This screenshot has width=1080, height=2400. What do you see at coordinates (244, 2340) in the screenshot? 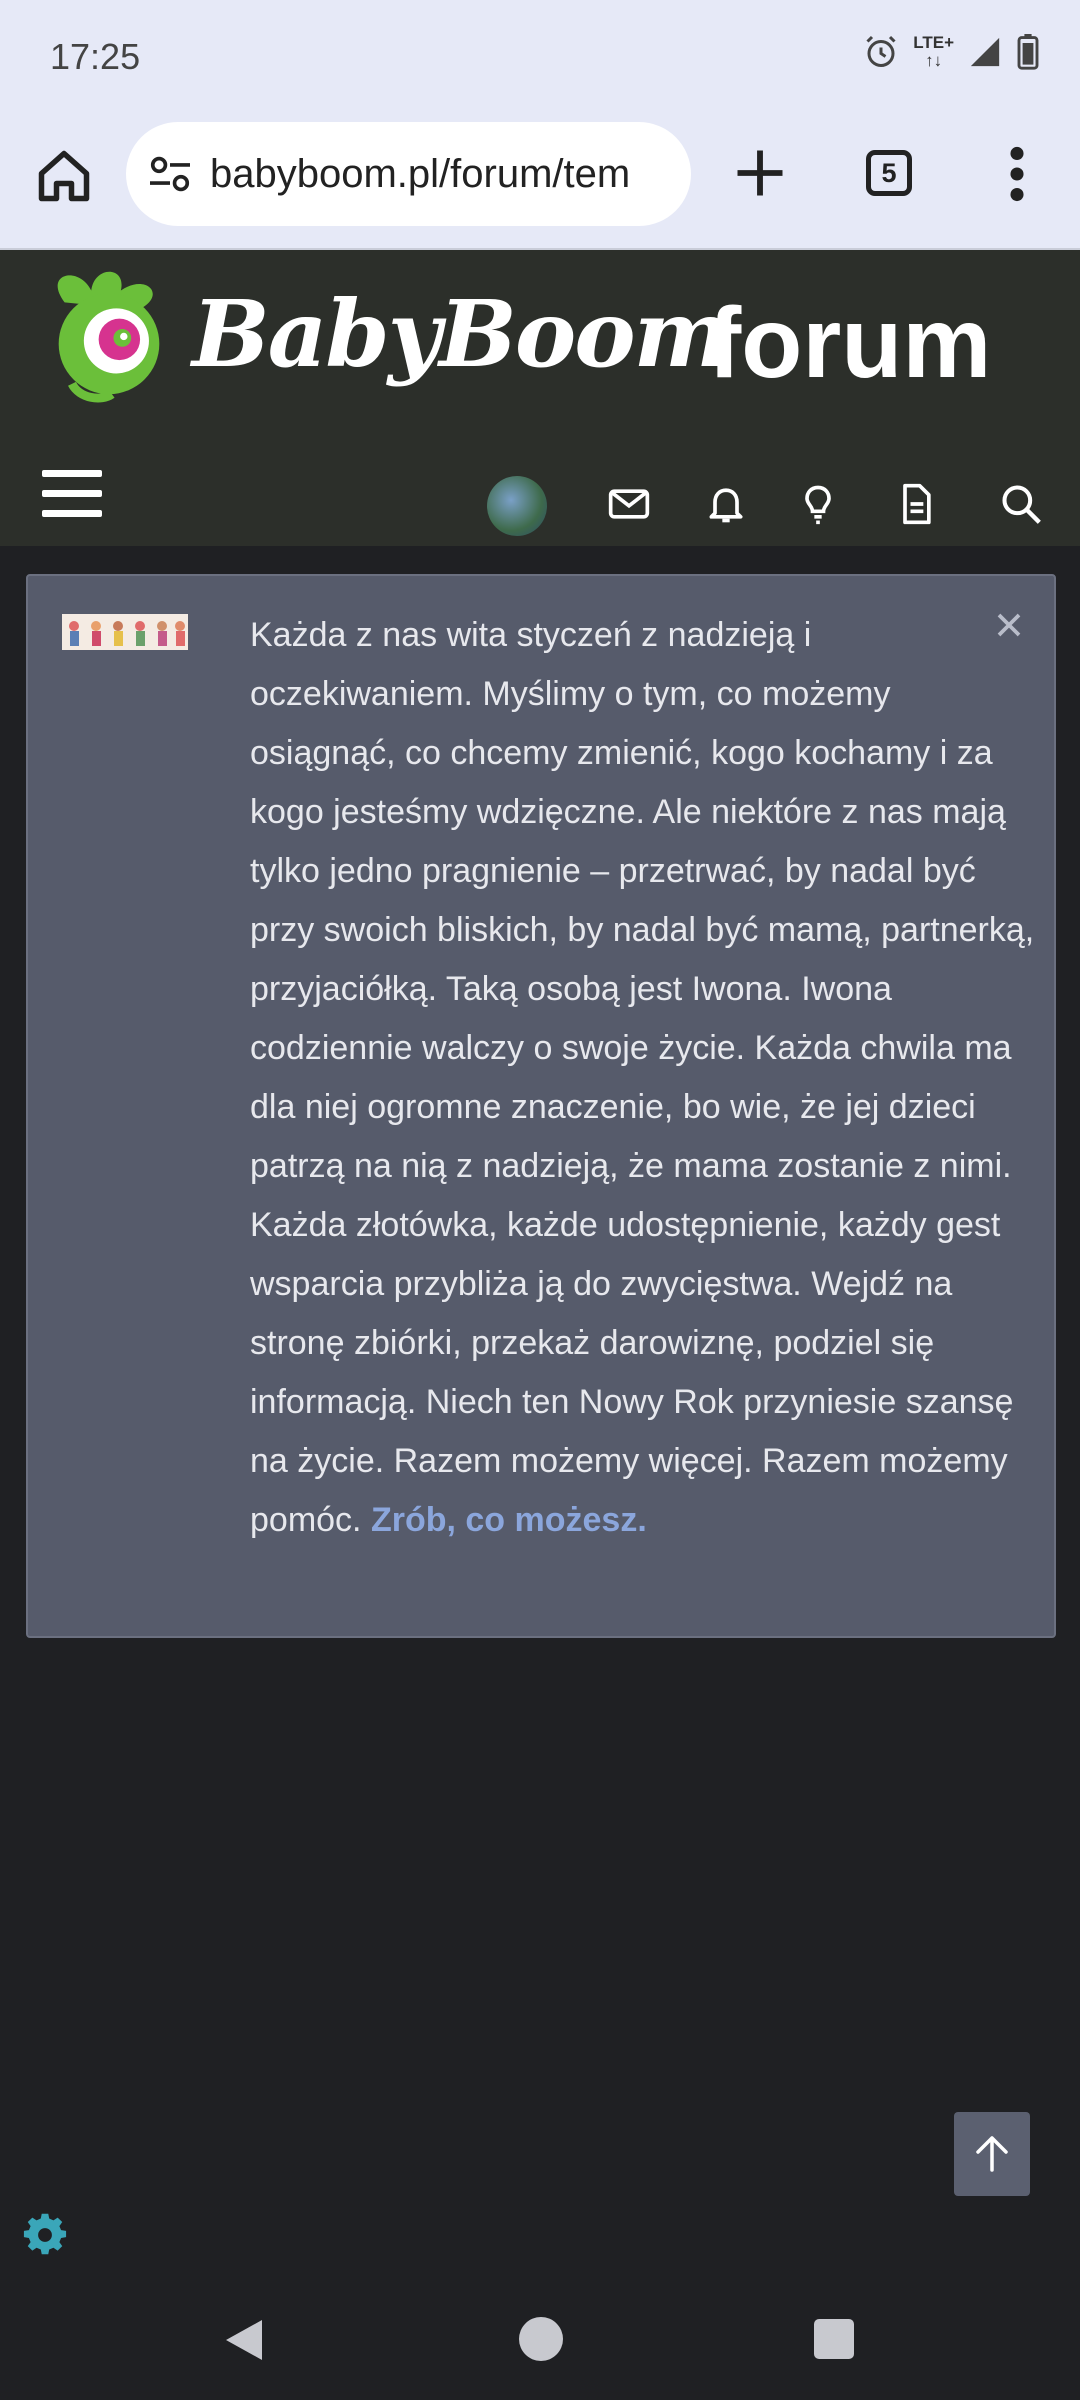
I see `back-icon` at bounding box center [244, 2340].